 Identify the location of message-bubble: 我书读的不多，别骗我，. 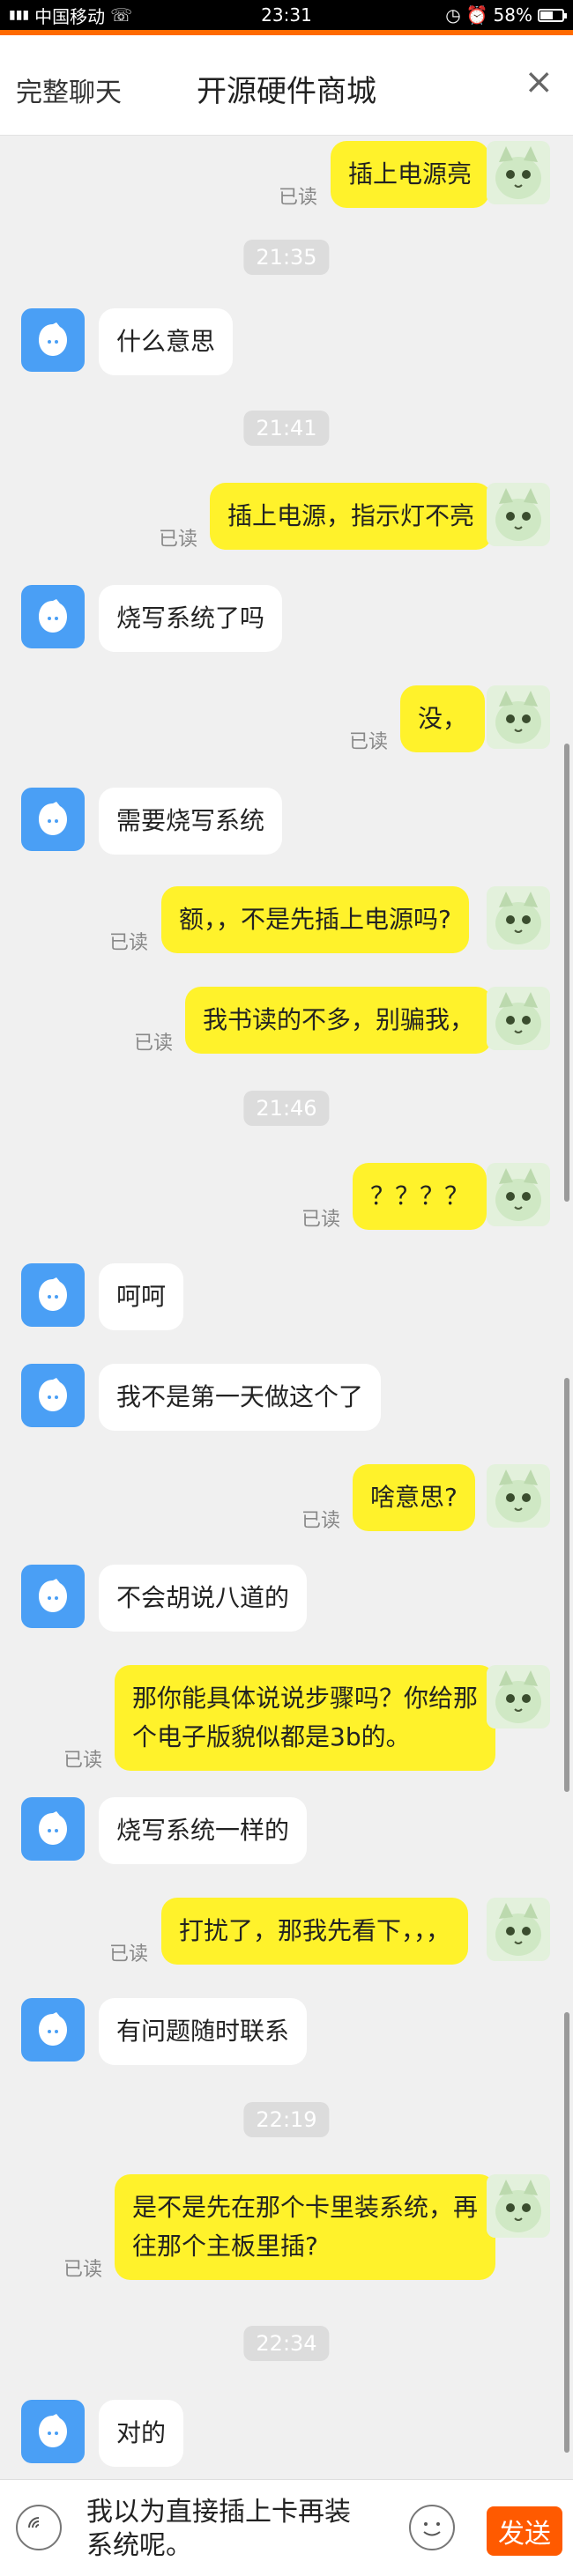
(339, 1021).